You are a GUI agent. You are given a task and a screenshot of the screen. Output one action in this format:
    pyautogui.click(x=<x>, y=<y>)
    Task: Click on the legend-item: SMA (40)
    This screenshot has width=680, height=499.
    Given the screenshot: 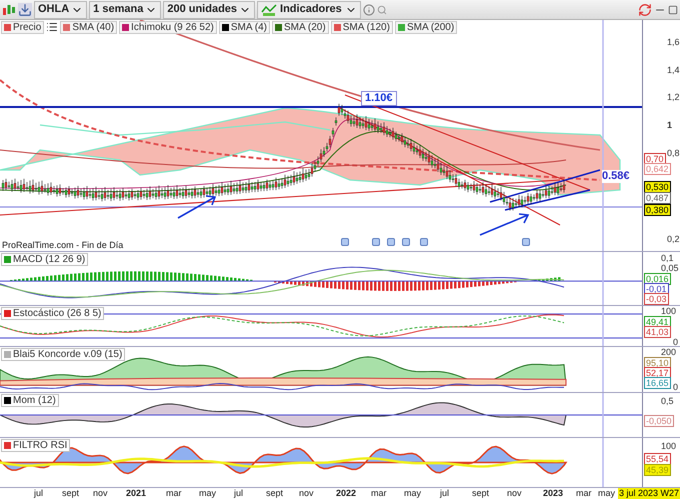 What is the action you would take?
    pyautogui.click(x=89, y=27)
    